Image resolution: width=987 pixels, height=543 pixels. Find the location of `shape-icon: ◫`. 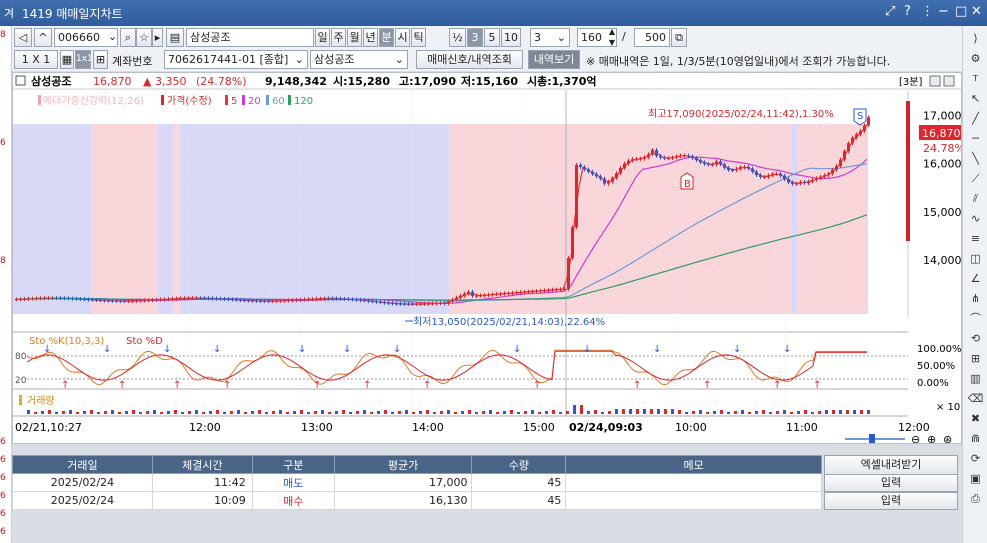

shape-icon: ◫ is located at coordinates (975, 258).